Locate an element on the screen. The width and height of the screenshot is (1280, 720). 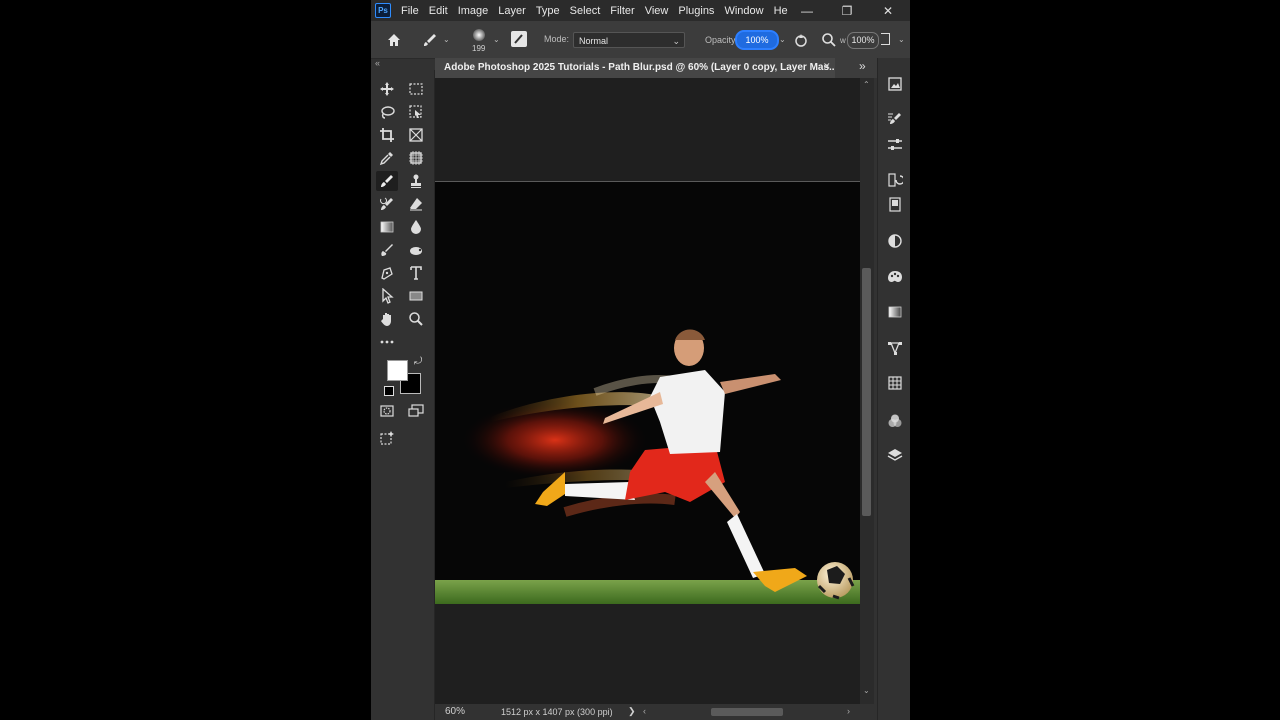
paths-icon is located at coordinates (895, 348).